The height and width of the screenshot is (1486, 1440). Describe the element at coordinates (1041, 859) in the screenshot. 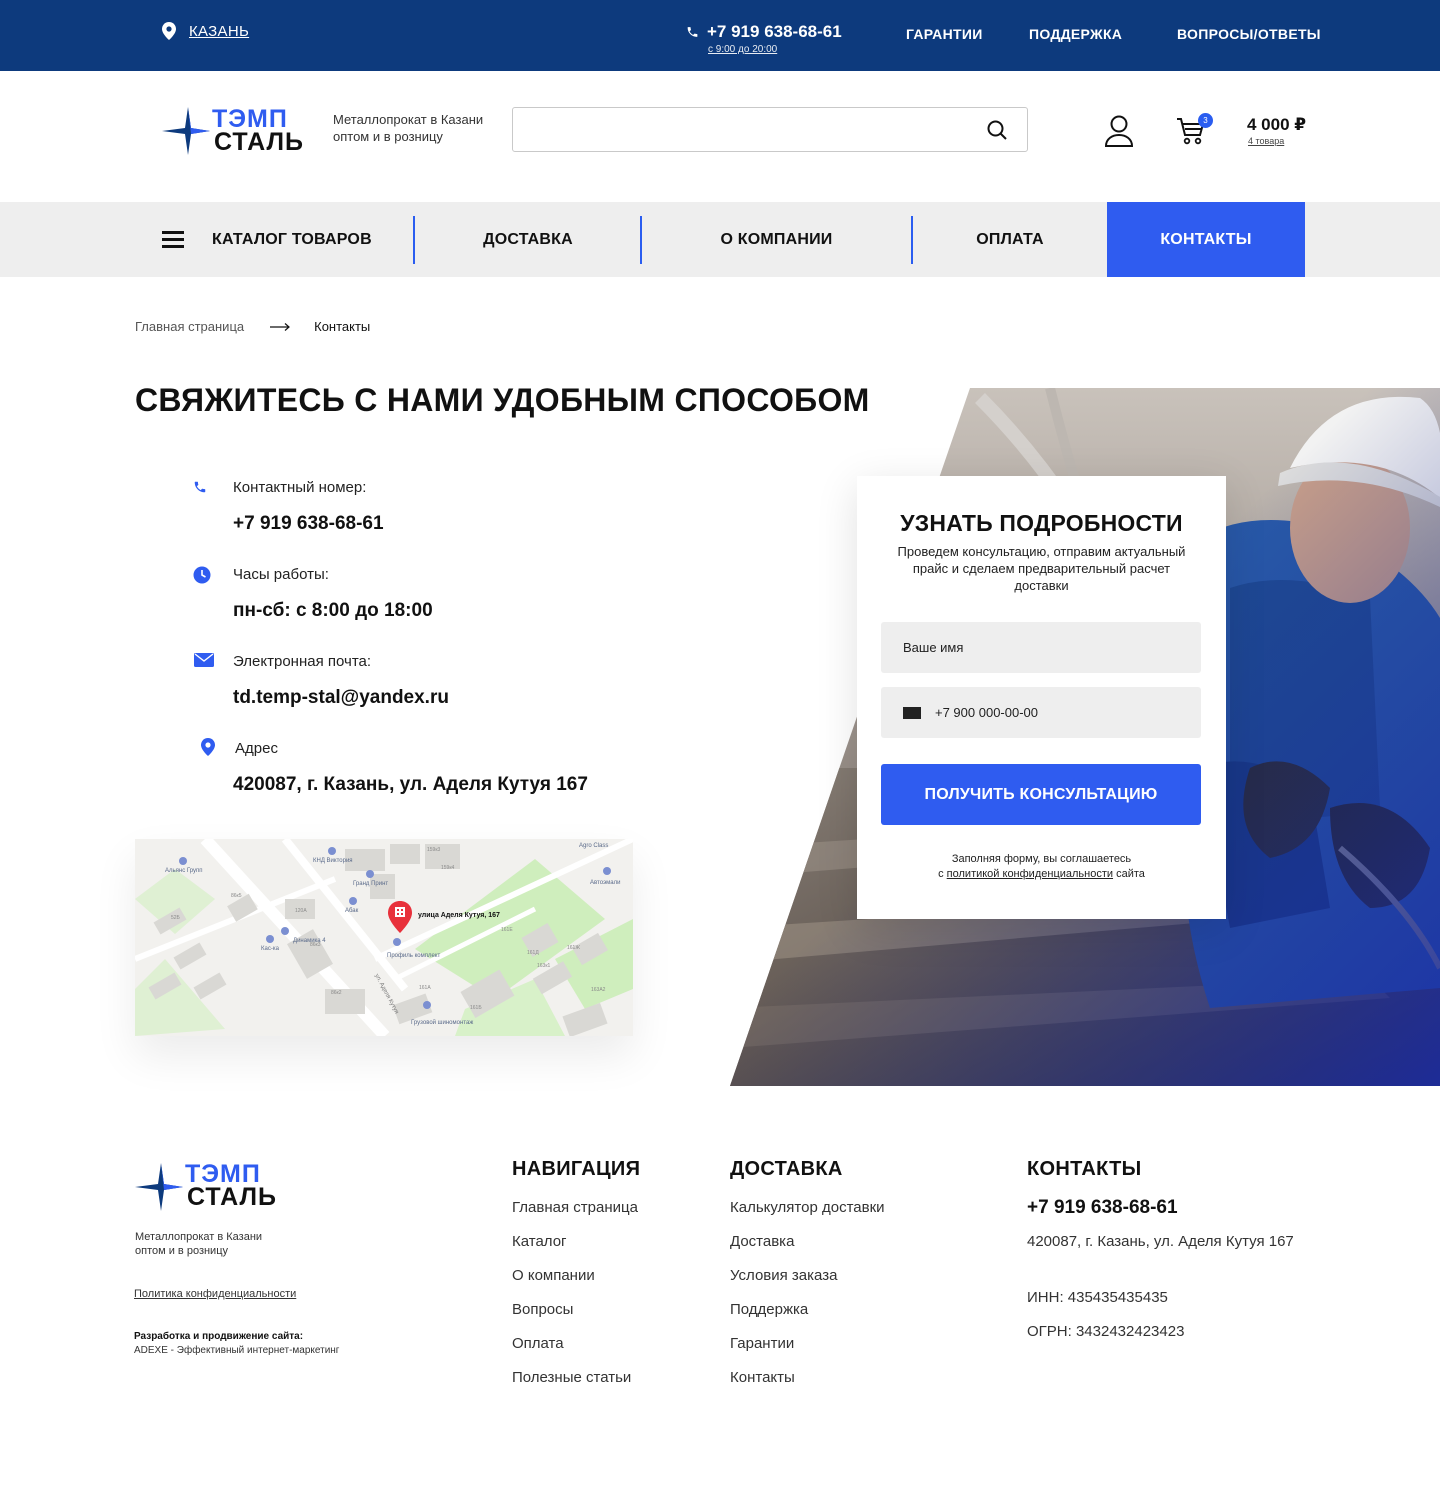

I see `agreement-text: Заполняя форму, вы соглашаетесь` at that location.